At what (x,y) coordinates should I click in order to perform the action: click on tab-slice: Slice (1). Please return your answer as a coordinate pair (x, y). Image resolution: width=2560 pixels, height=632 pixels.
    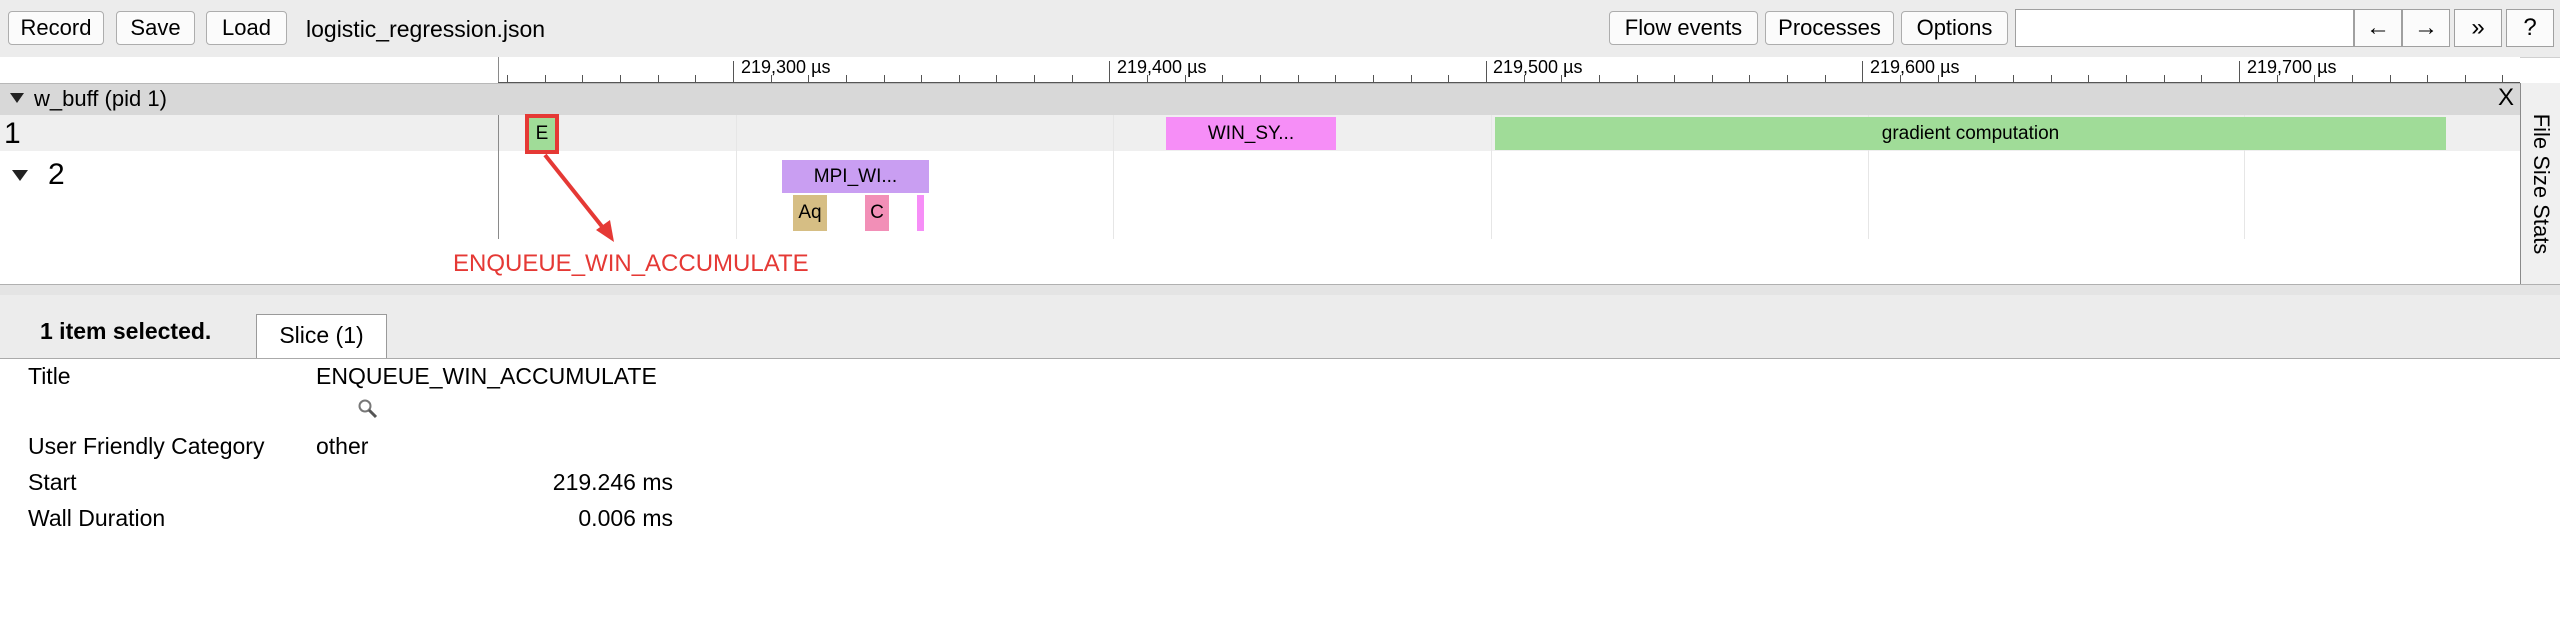
    Looking at the image, I should click on (321, 336).